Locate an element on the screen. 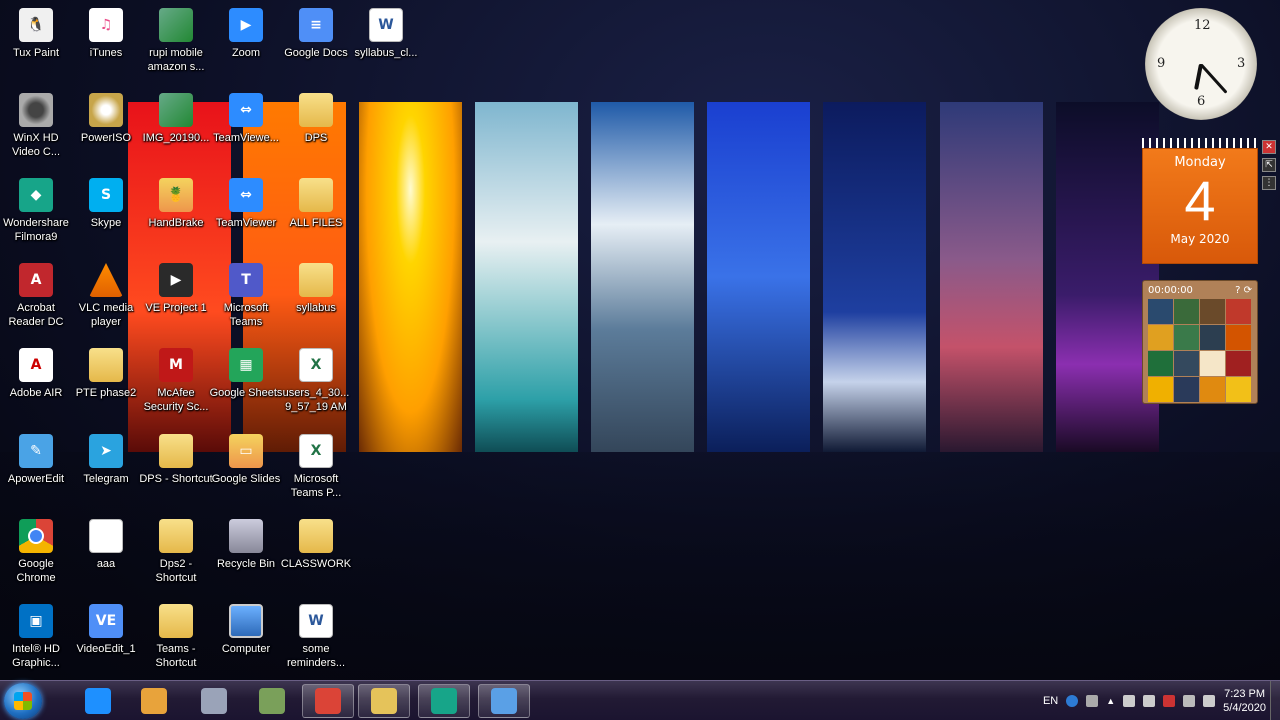  desktop-icon: Dps2 - Shortcut is located at coordinates (176, 561).